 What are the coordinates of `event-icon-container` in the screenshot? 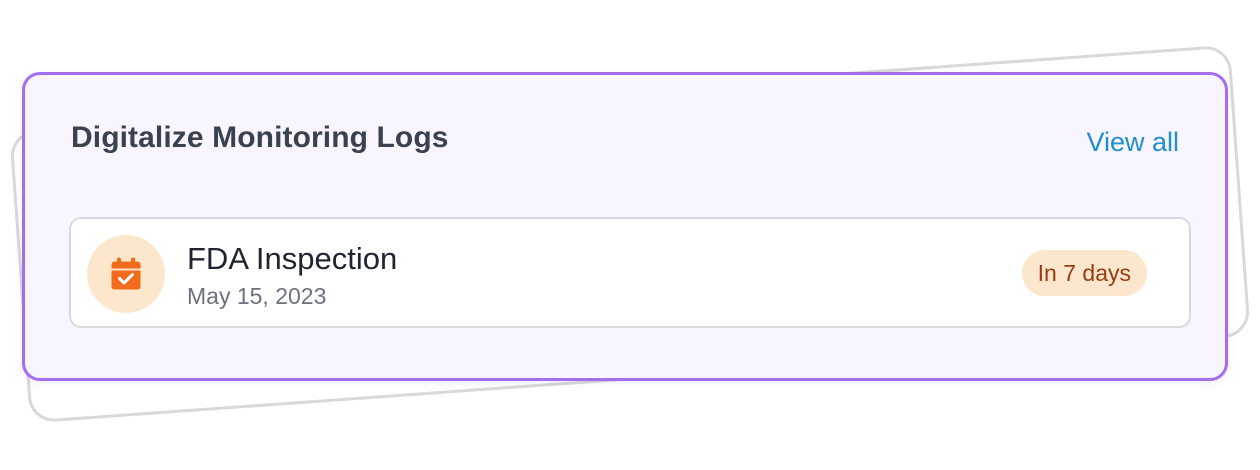 It's located at (126, 274).